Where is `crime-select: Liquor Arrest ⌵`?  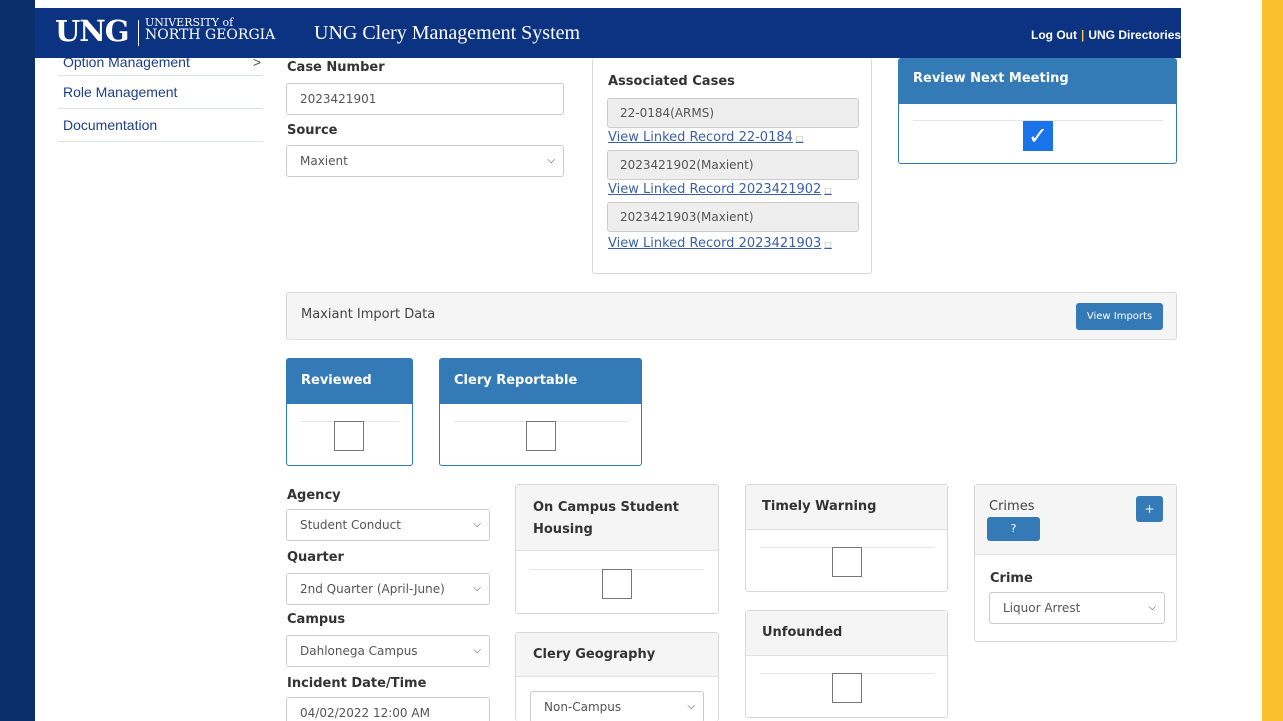
crime-select: Liquor Arrest ⌵ is located at coordinates (1077, 608).